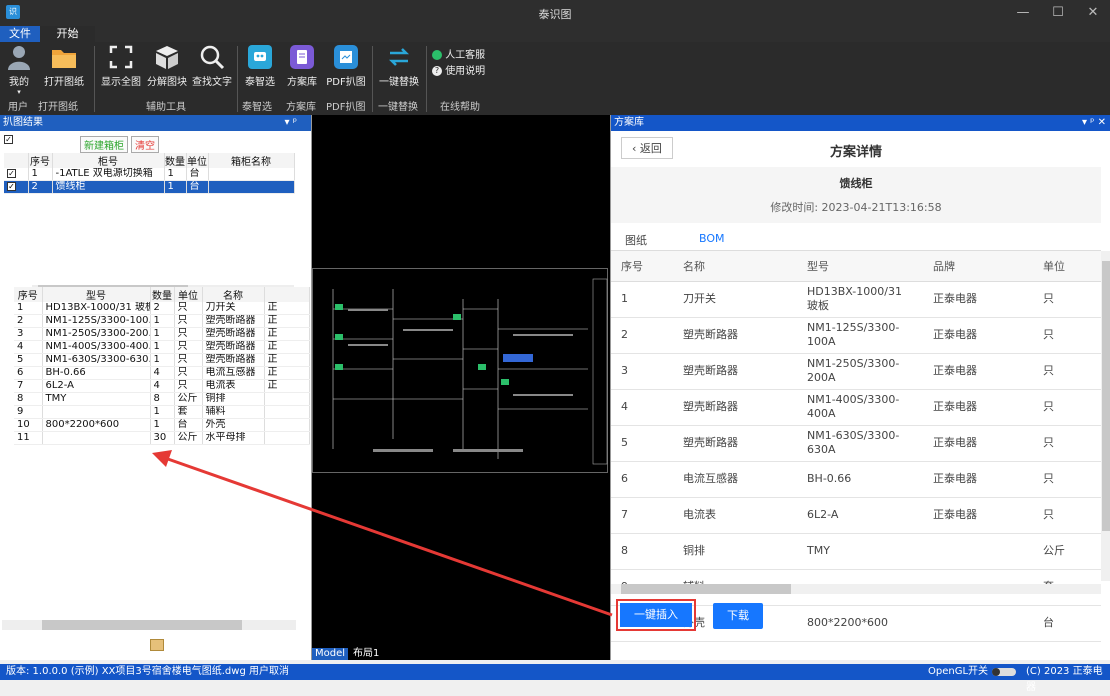  What do you see at coordinates (67, 34) in the screenshot?
I see `tab-start: 开始` at bounding box center [67, 34].